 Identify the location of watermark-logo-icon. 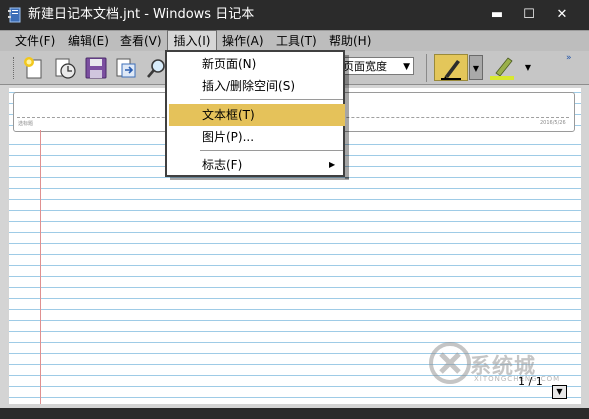
(450, 363).